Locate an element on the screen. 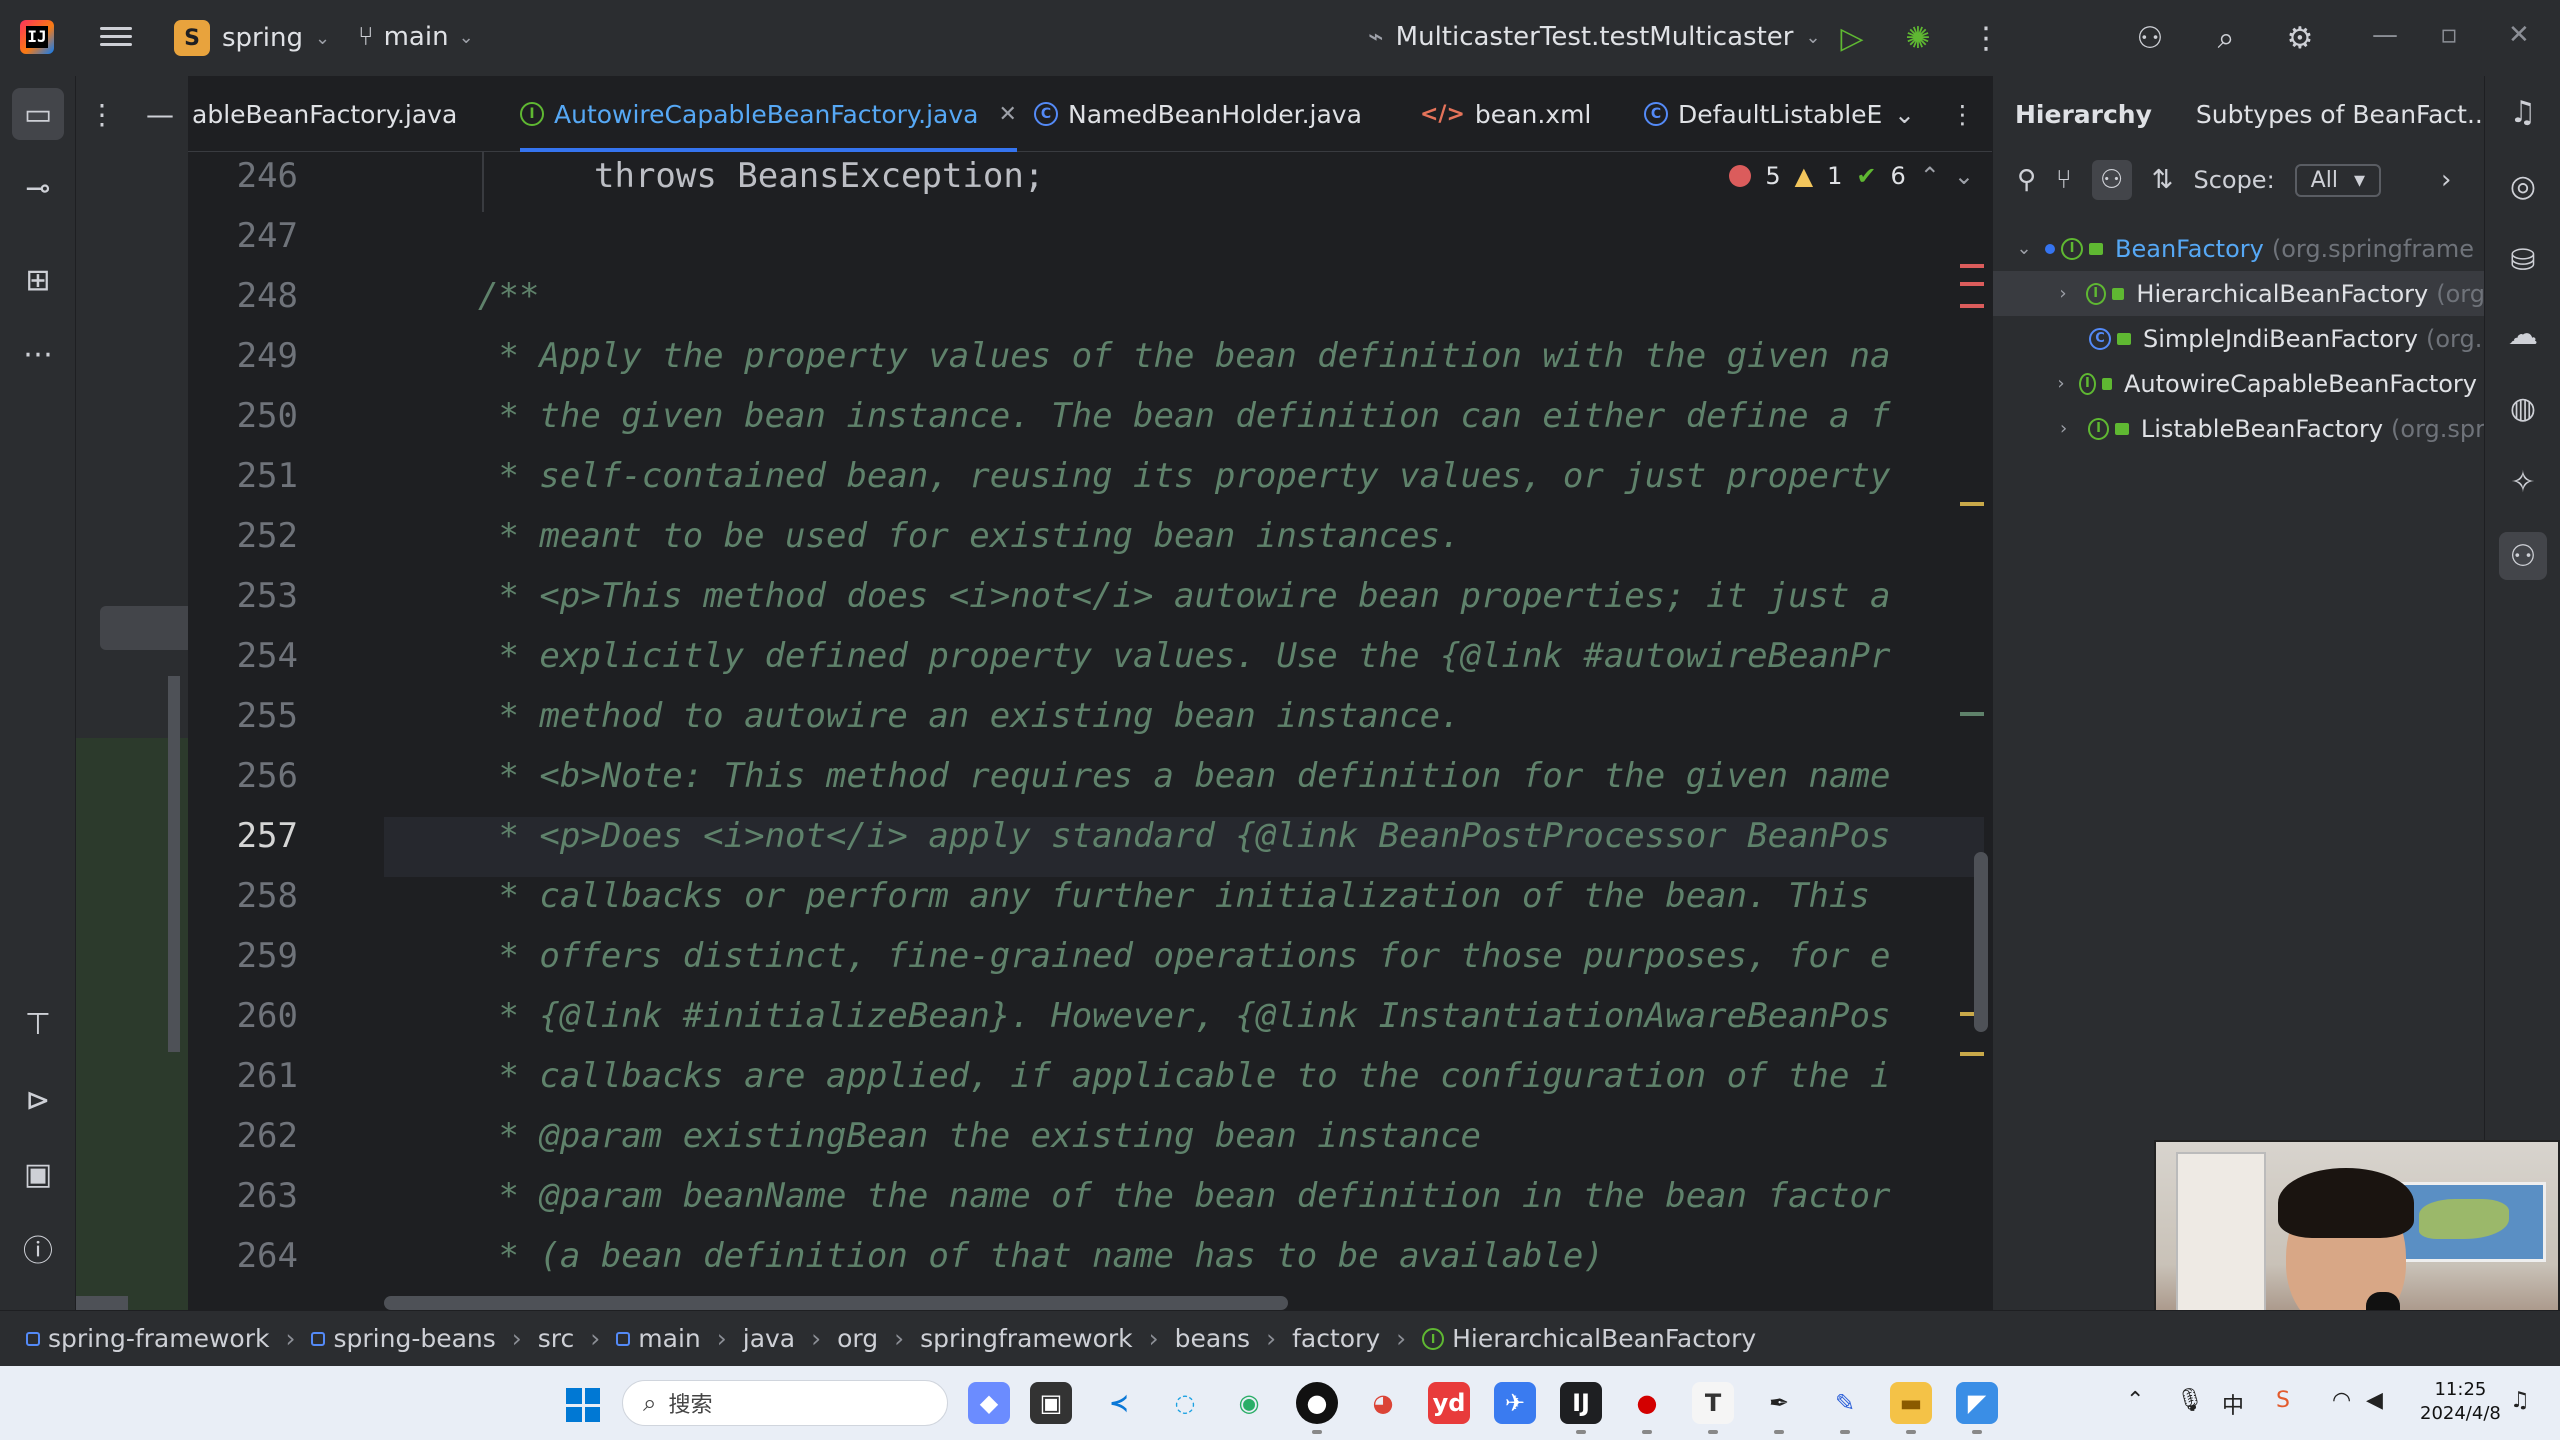  hierarchy-node: C SimpleJndiBeanFactory (org. is located at coordinates (2239, 338).